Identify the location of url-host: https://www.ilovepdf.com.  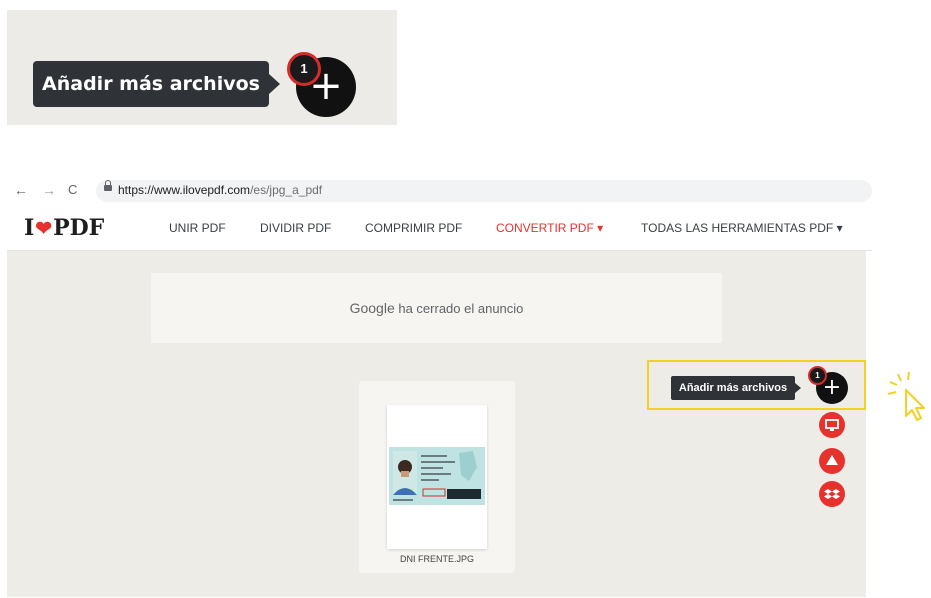
(184, 190).